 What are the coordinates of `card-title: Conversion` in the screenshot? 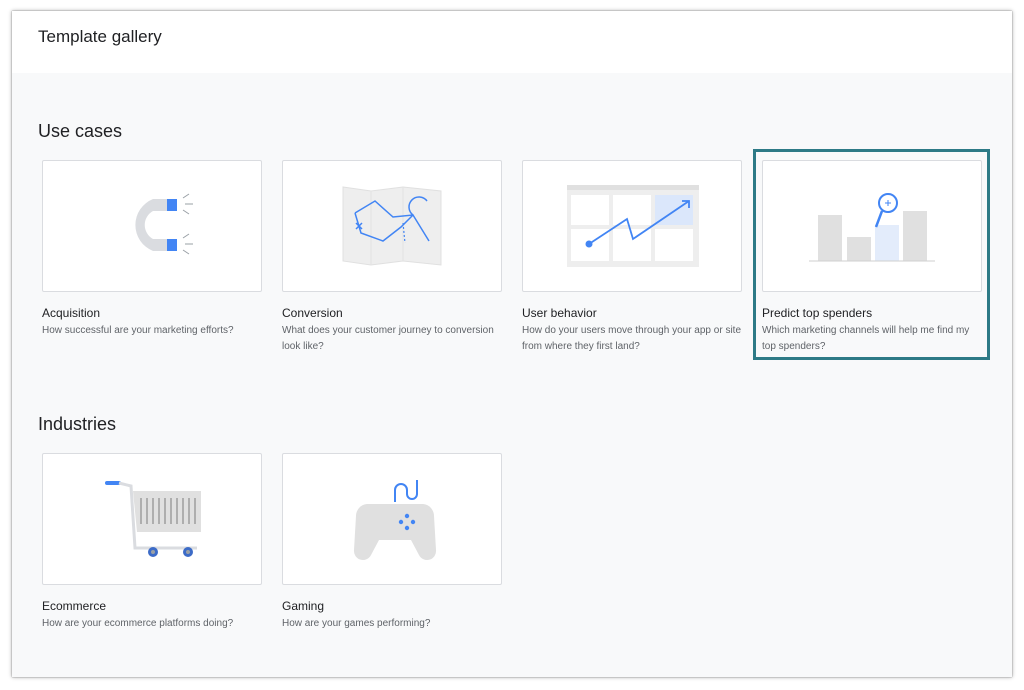 It's located at (312, 313).